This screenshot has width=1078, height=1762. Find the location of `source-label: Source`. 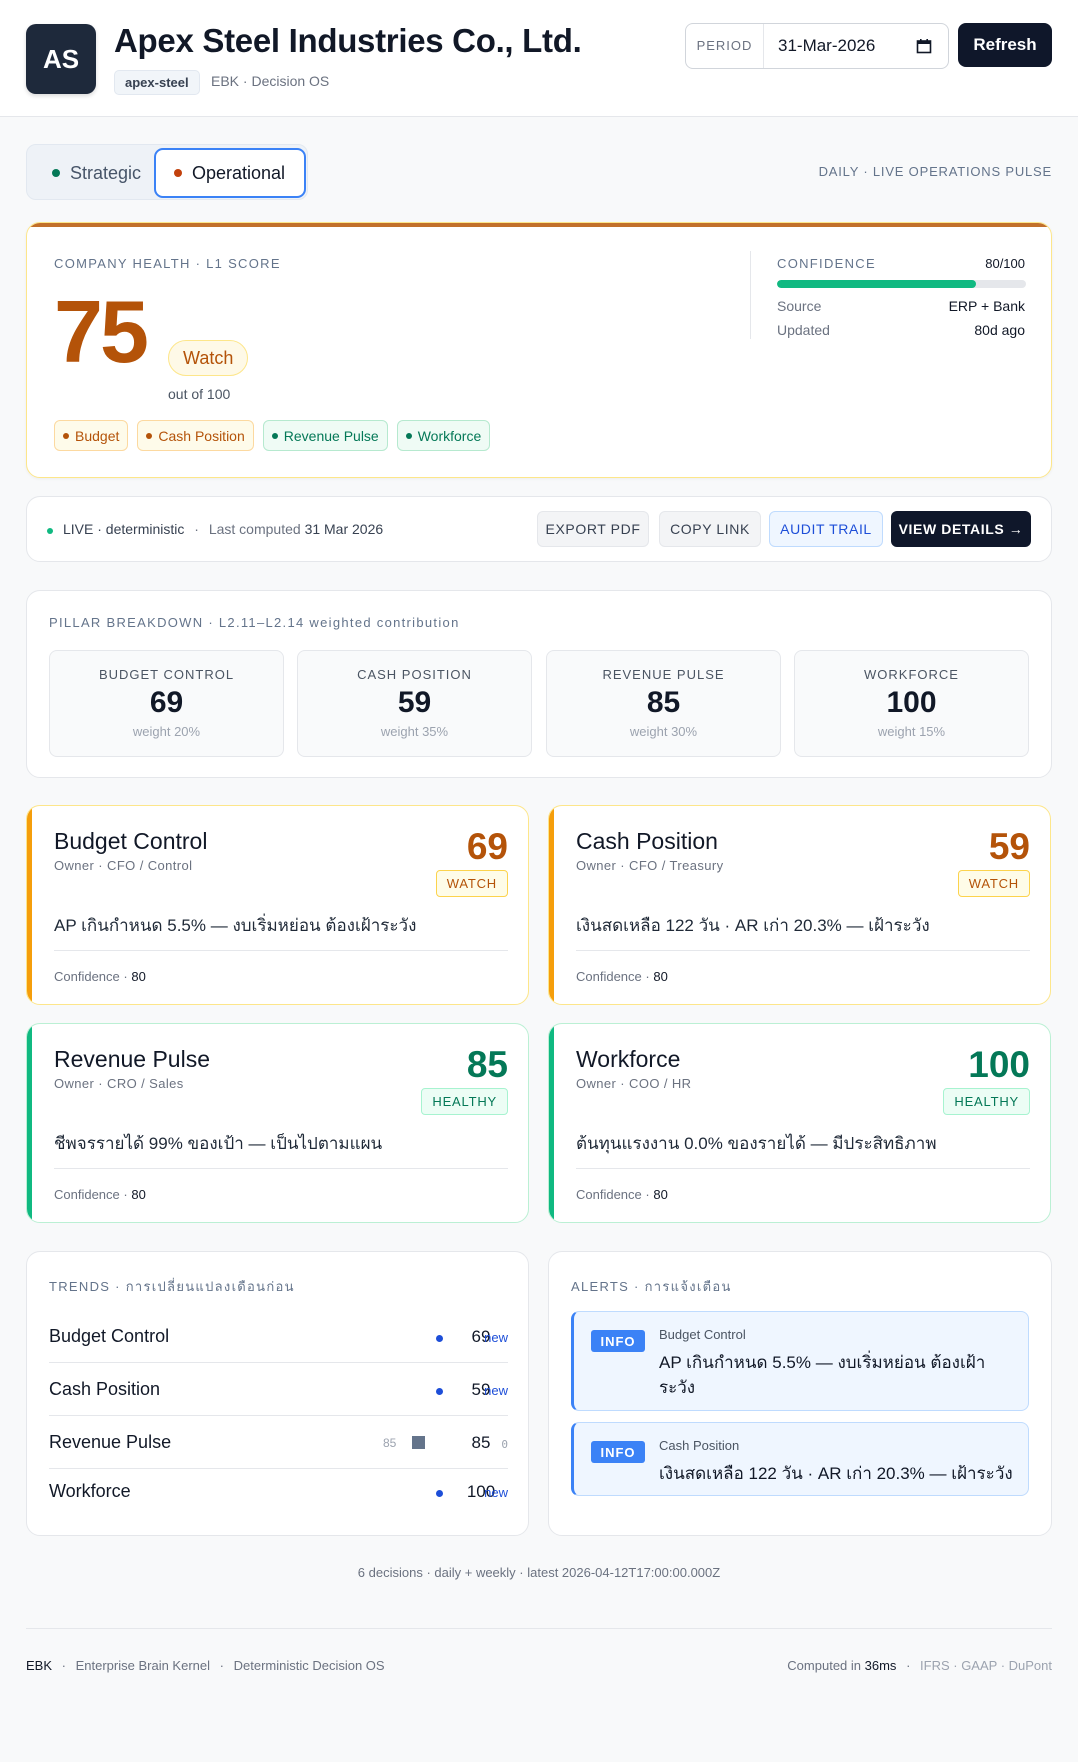

source-label: Source is located at coordinates (799, 306).